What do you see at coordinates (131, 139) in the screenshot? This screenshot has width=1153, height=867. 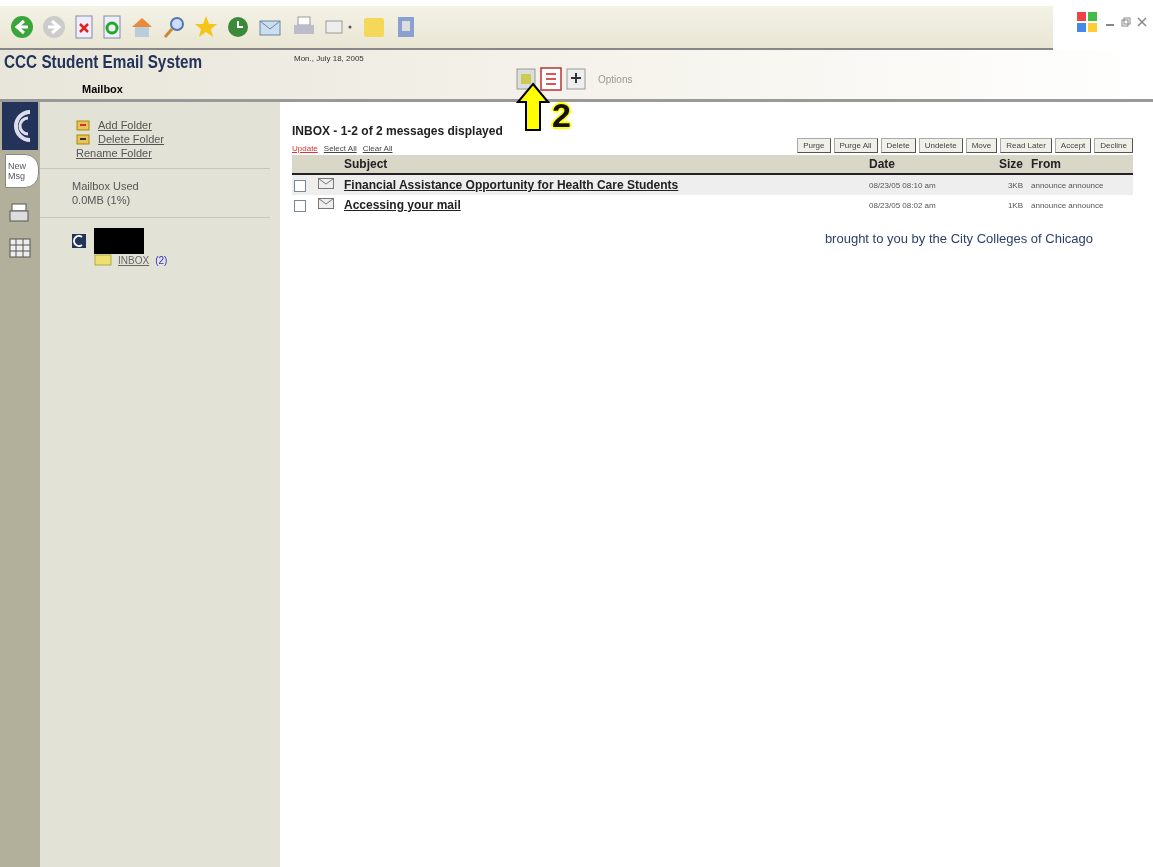 I see `folder-action-link: Delete Folder` at bounding box center [131, 139].